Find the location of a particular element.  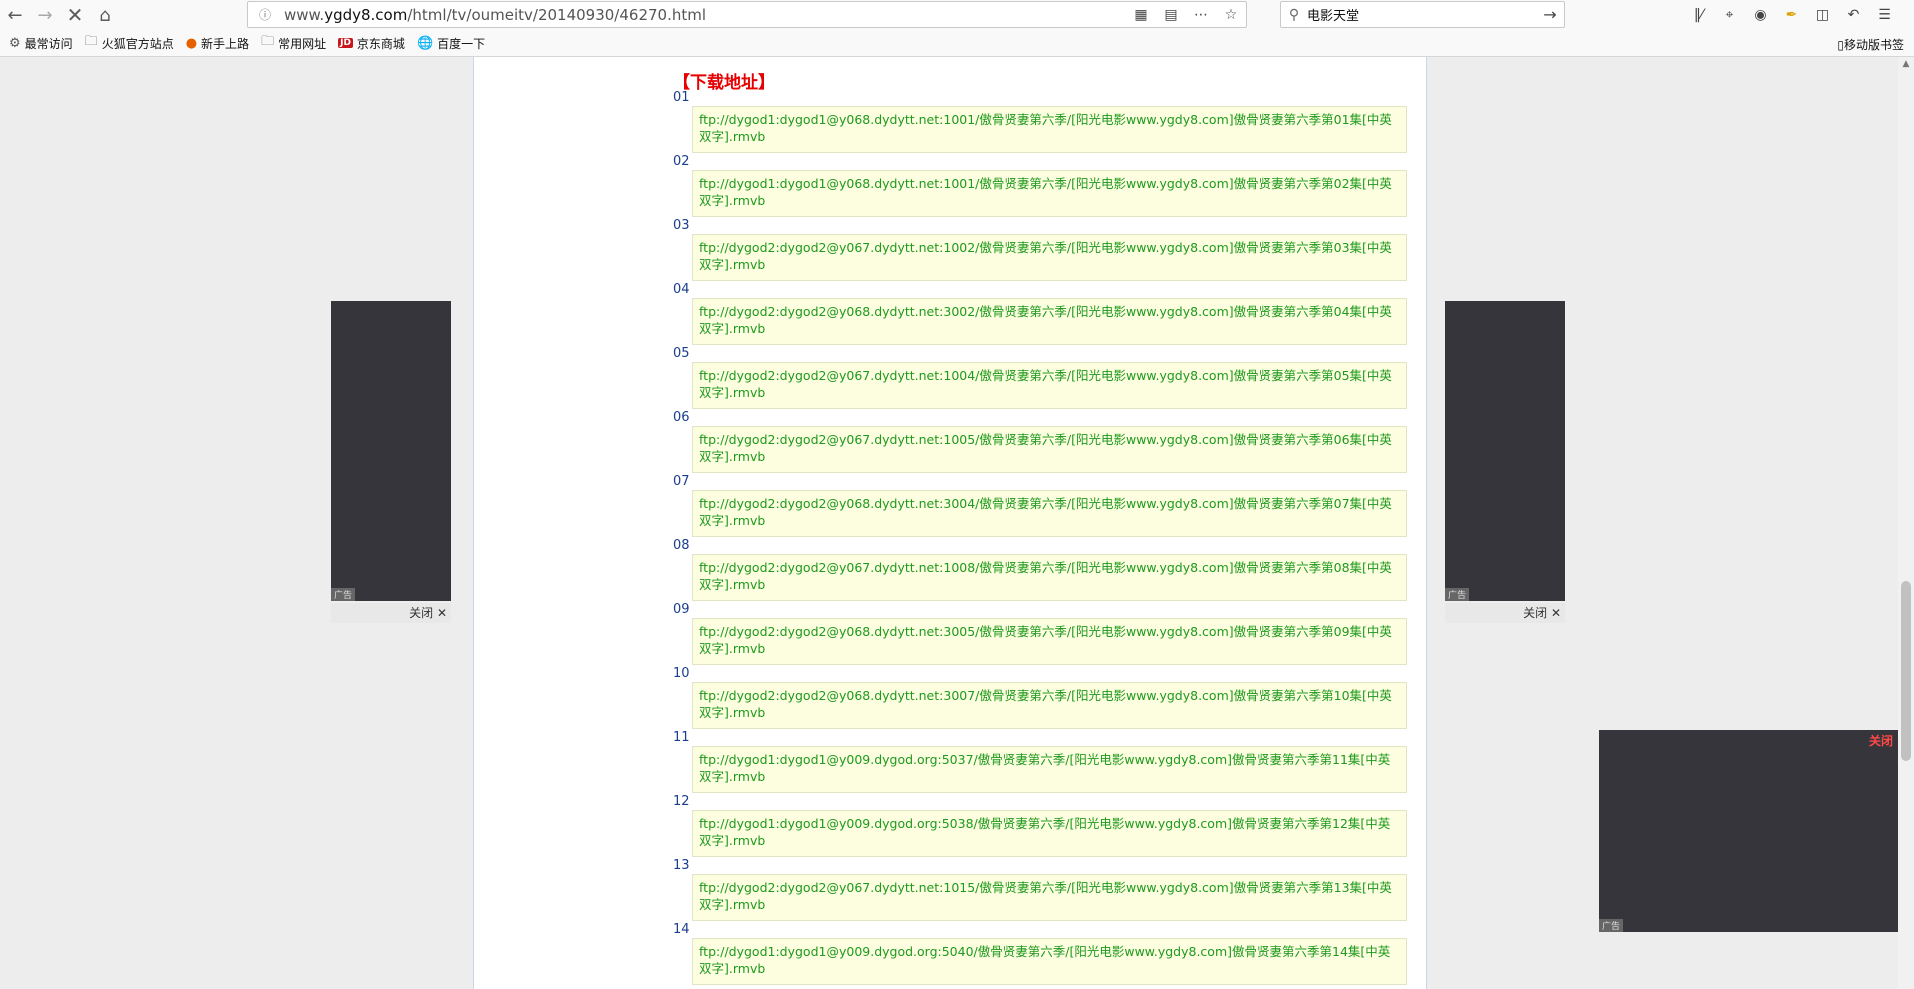

sidebar-icon: ◫ is located at coordinates (1822, 15).